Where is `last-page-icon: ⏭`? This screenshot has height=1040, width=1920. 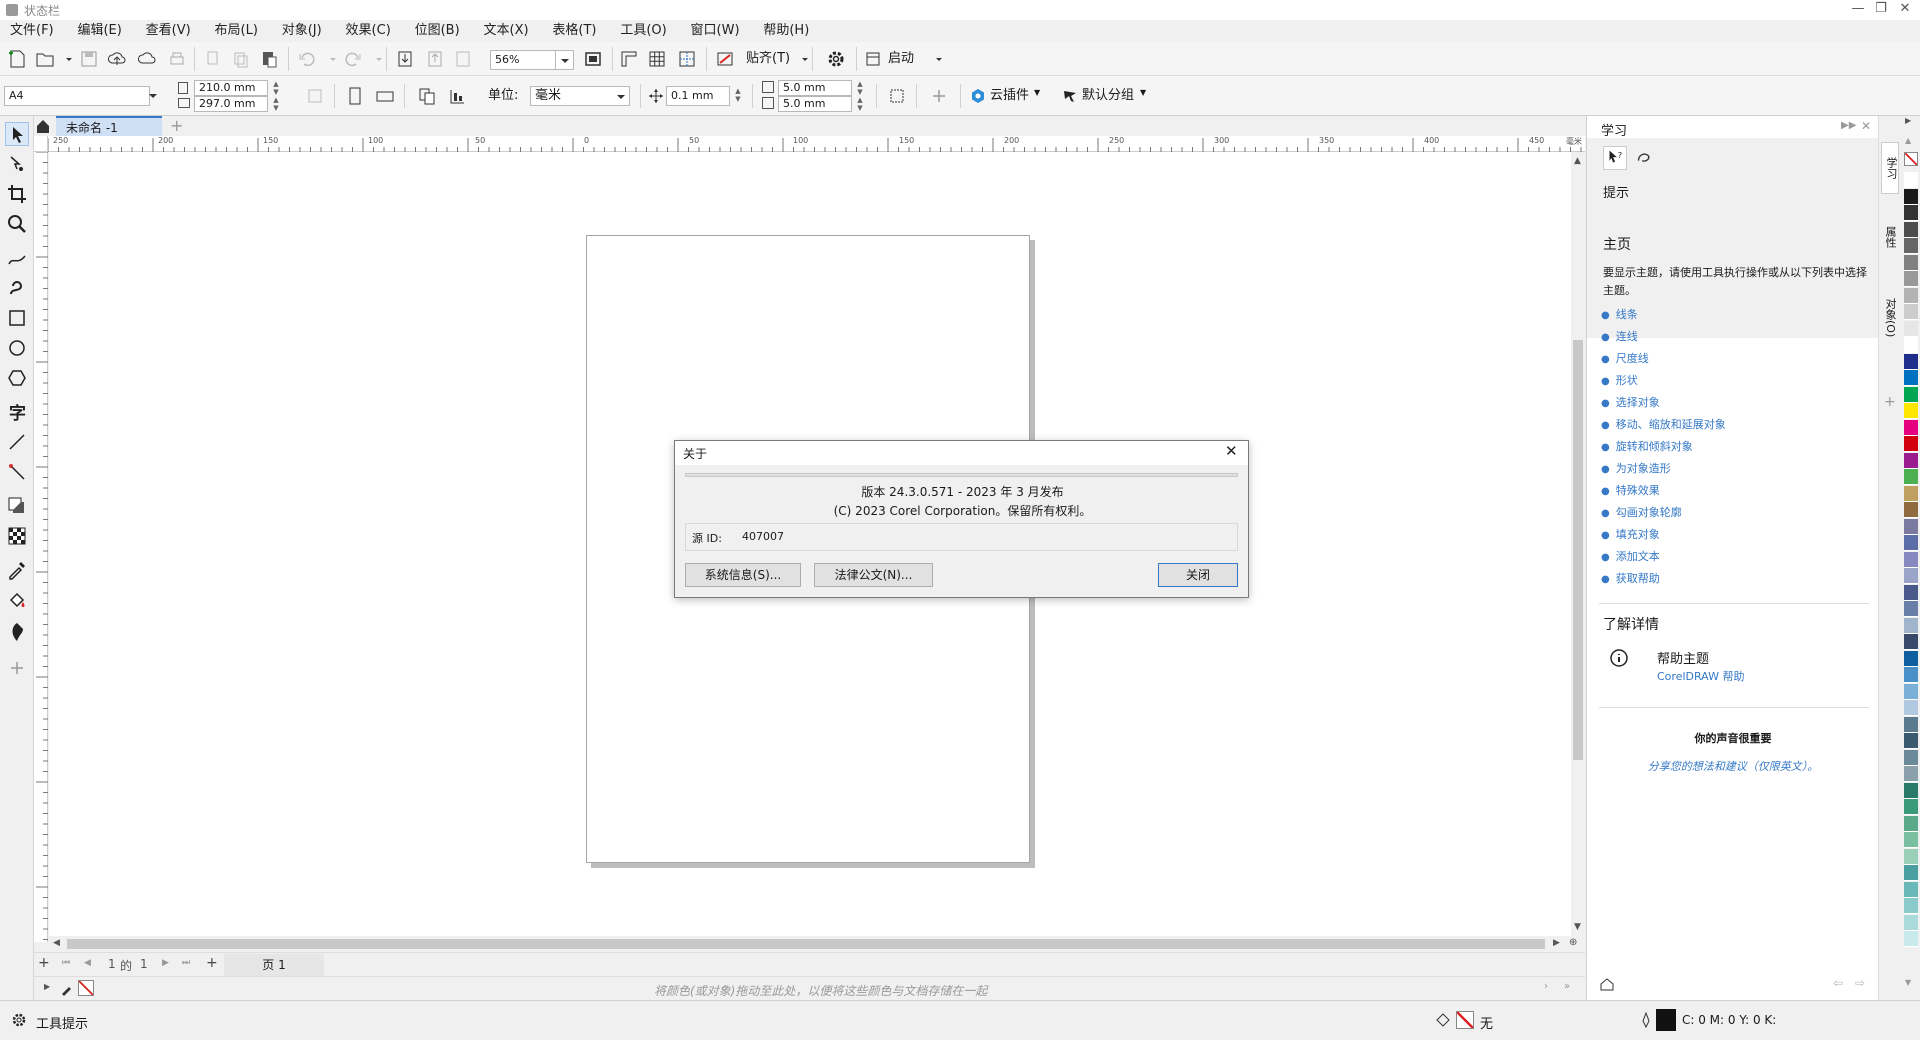
last-page-icon: ⏭ is located at coordinates (186, 963).